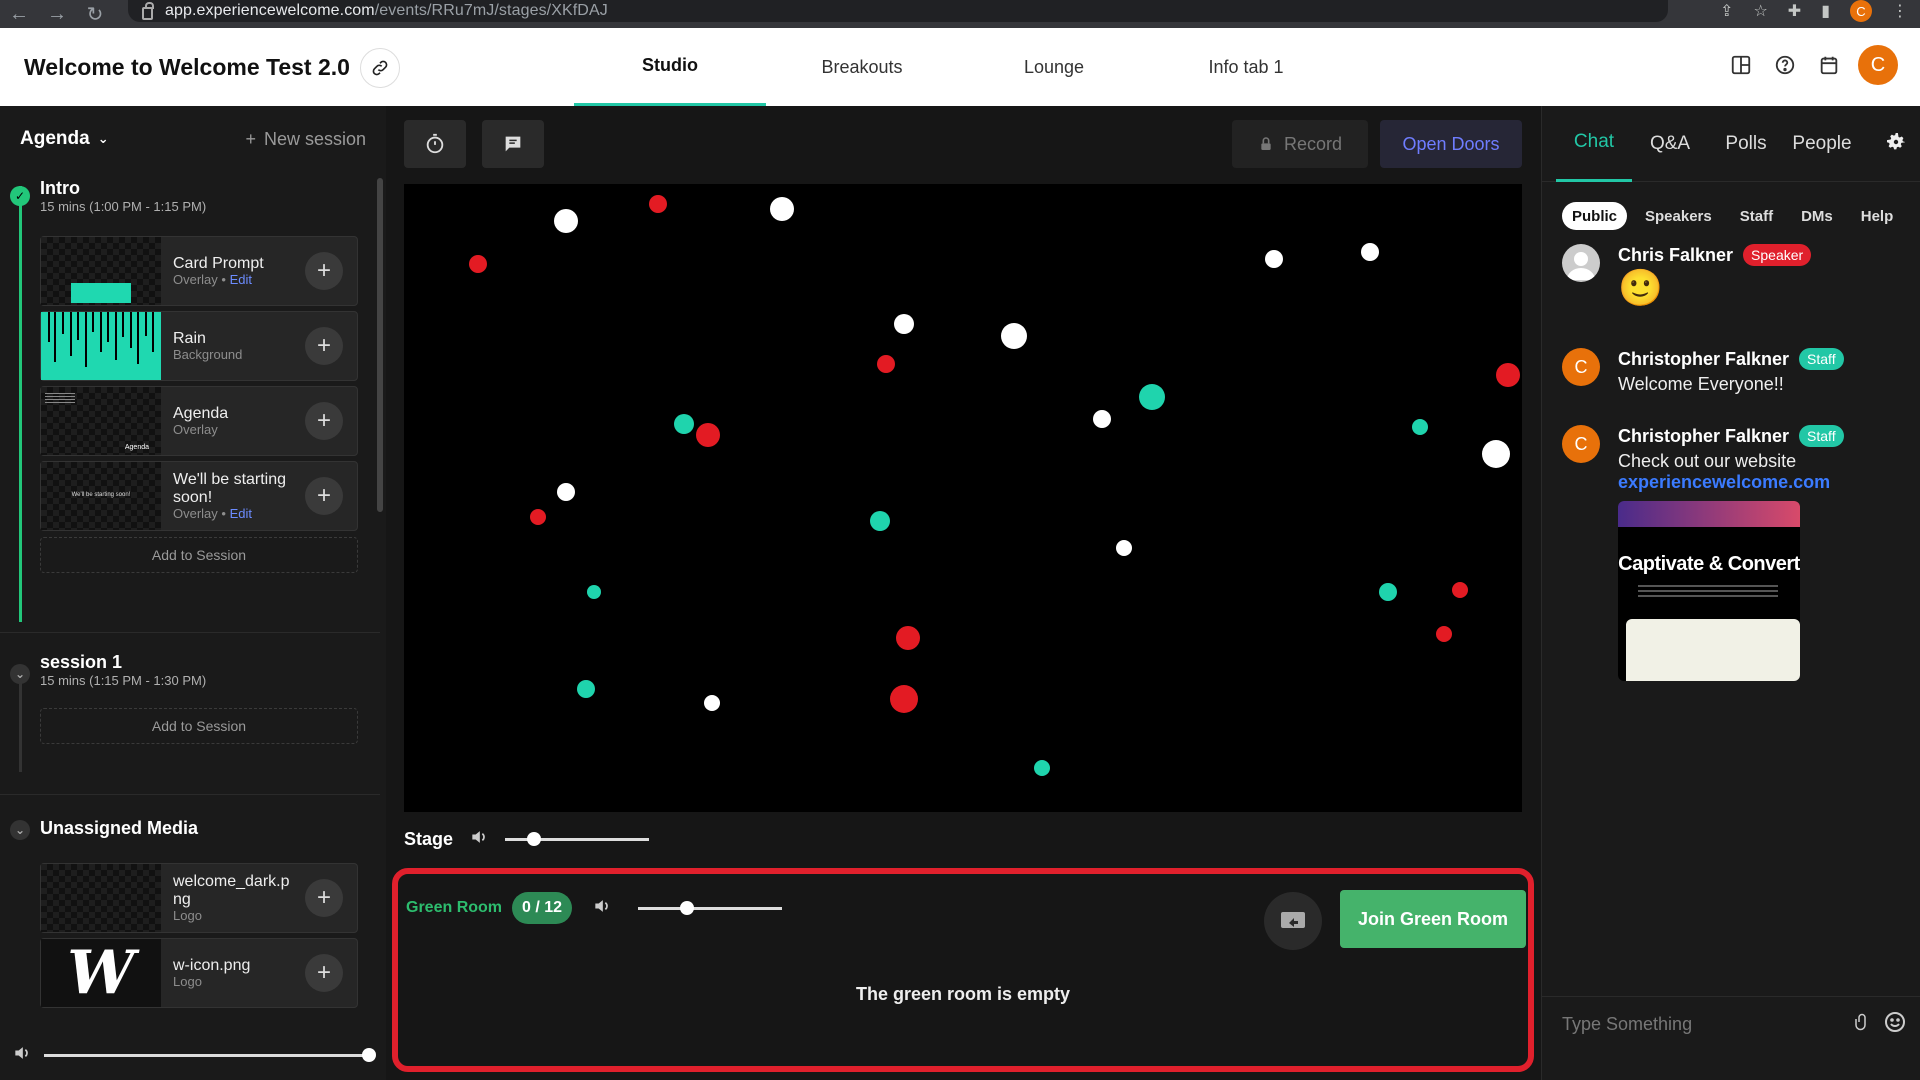 The image size is (1920, 1080). Describe the element at coordinates (1877, 216) in the screenshot. I see `subtab-help: Help` at that location.